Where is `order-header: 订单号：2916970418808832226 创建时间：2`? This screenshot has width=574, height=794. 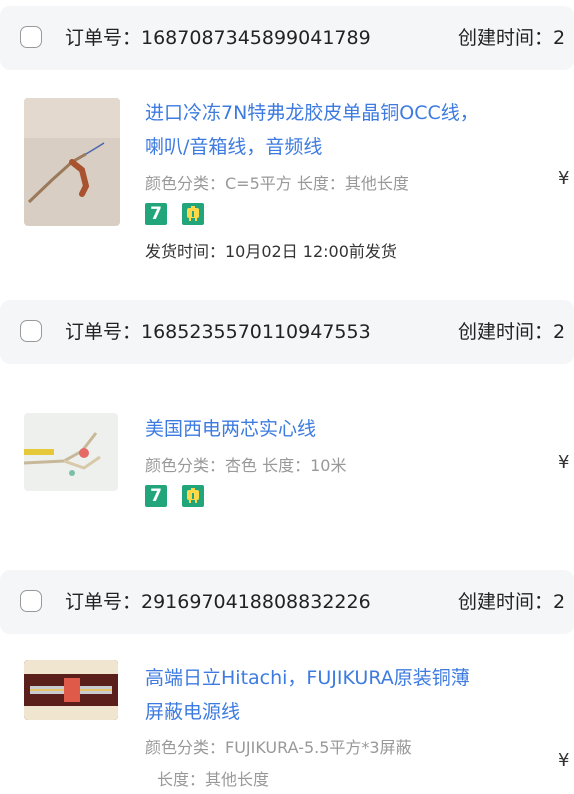 order-header: 订单号：2916970418808832226 创建时间：2 is located at coordinates (287, 602).